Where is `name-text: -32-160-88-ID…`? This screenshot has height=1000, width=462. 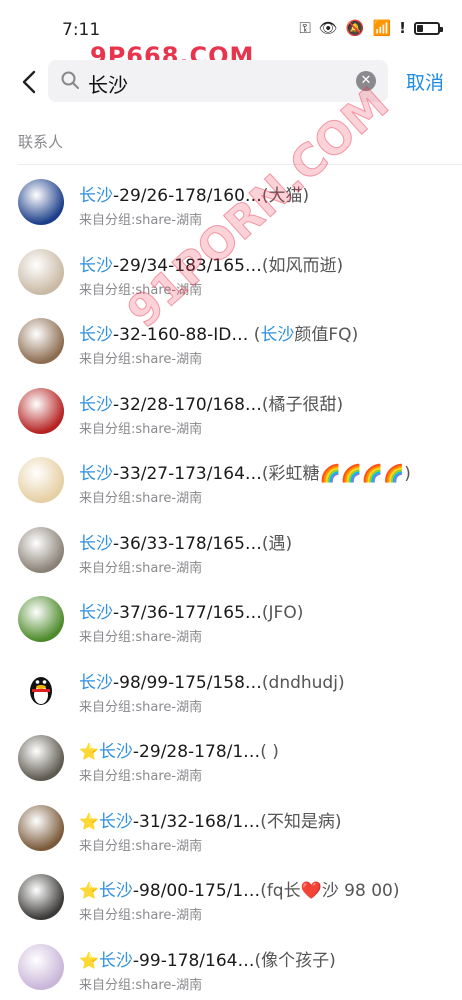
name-text: -32-160-88-ID… is located at coordinates (181, 335).